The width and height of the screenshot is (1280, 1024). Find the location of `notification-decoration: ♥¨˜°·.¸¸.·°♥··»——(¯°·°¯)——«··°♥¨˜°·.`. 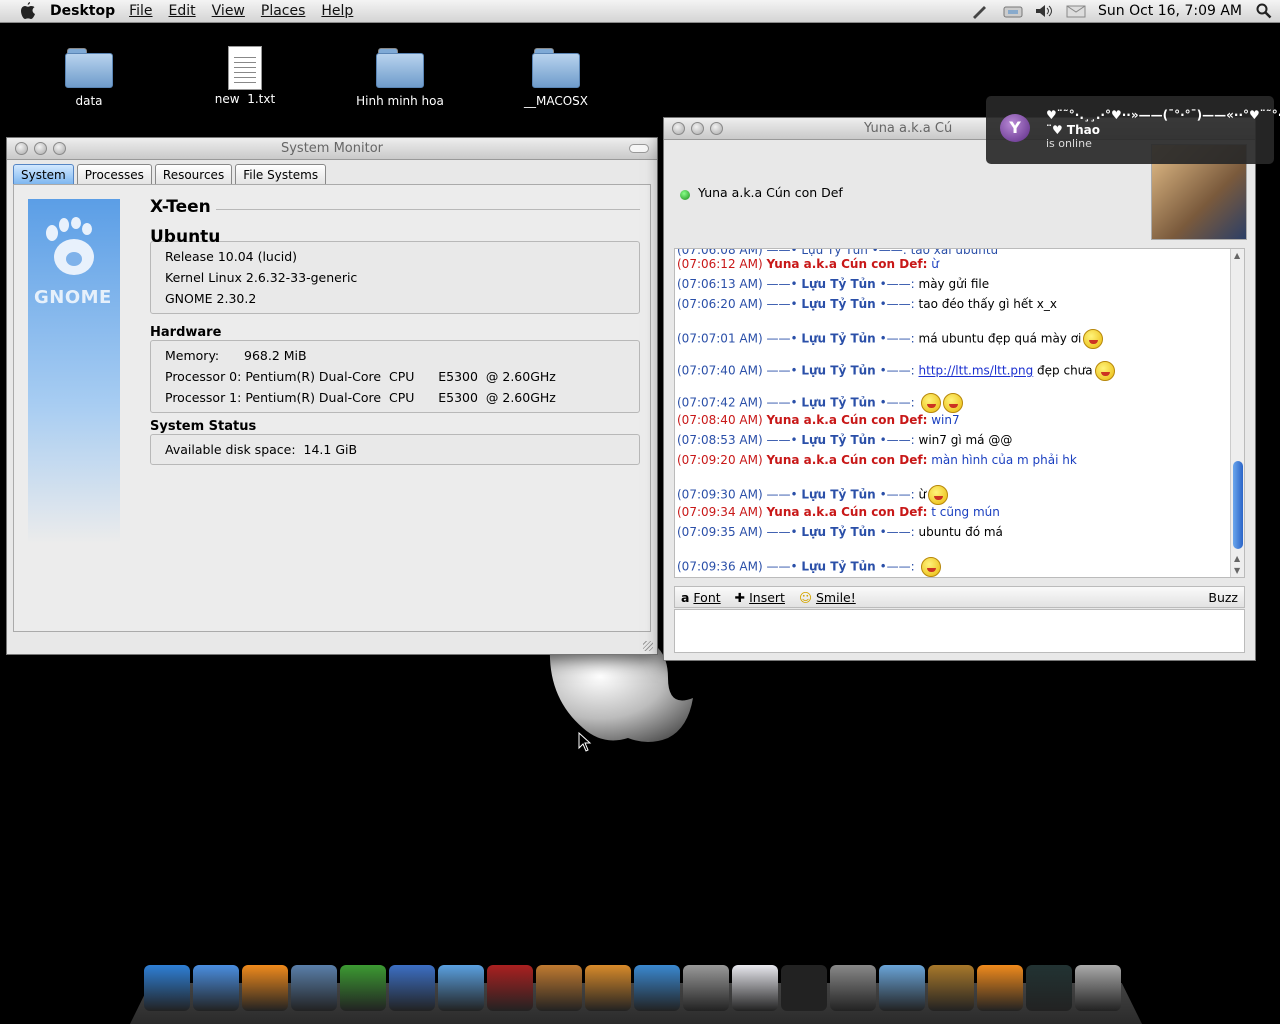

notification-decoration: ♥¨˜°·.¸¸.·°♥··»——(¯°·°¯)——«··°♥¨˜°·. is located at coordinates (1163, 115).